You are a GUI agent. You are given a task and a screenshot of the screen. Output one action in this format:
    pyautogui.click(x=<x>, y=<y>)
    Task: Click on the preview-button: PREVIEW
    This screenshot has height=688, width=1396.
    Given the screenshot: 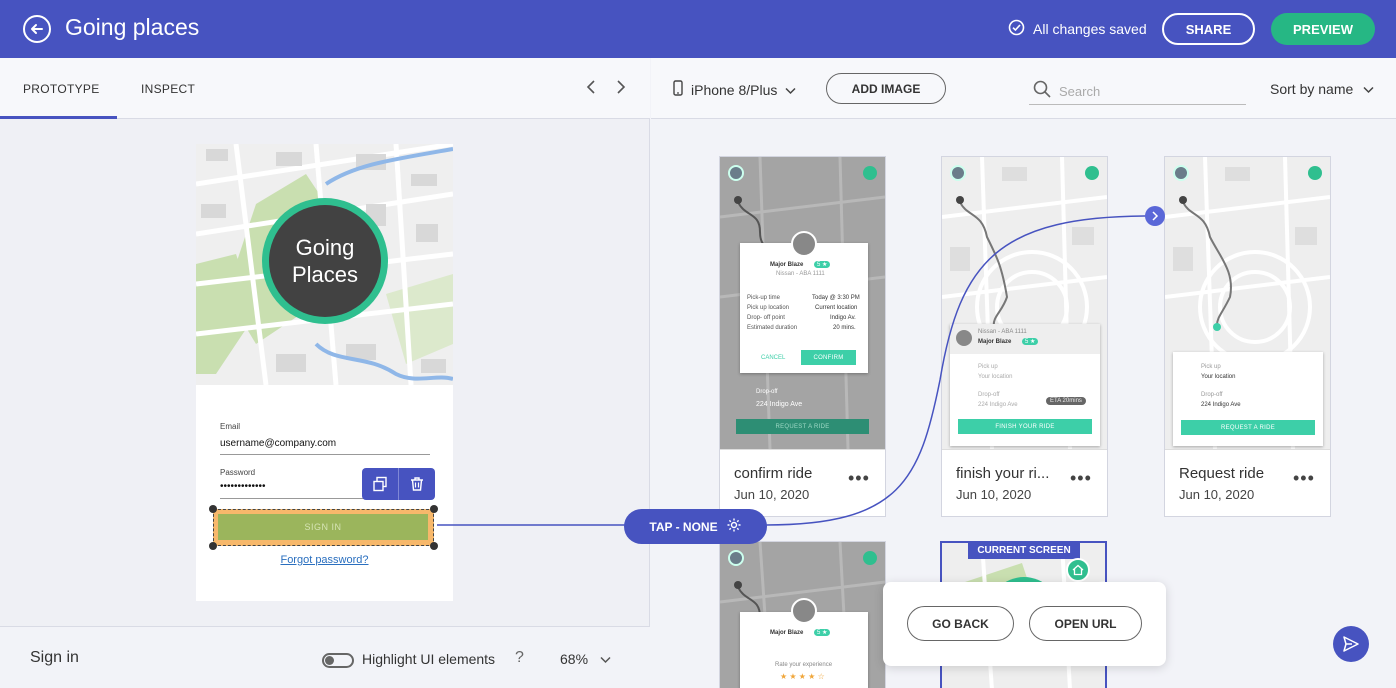 What is the action you would take?
    pyautogui.click(x=1323, y=29)
    